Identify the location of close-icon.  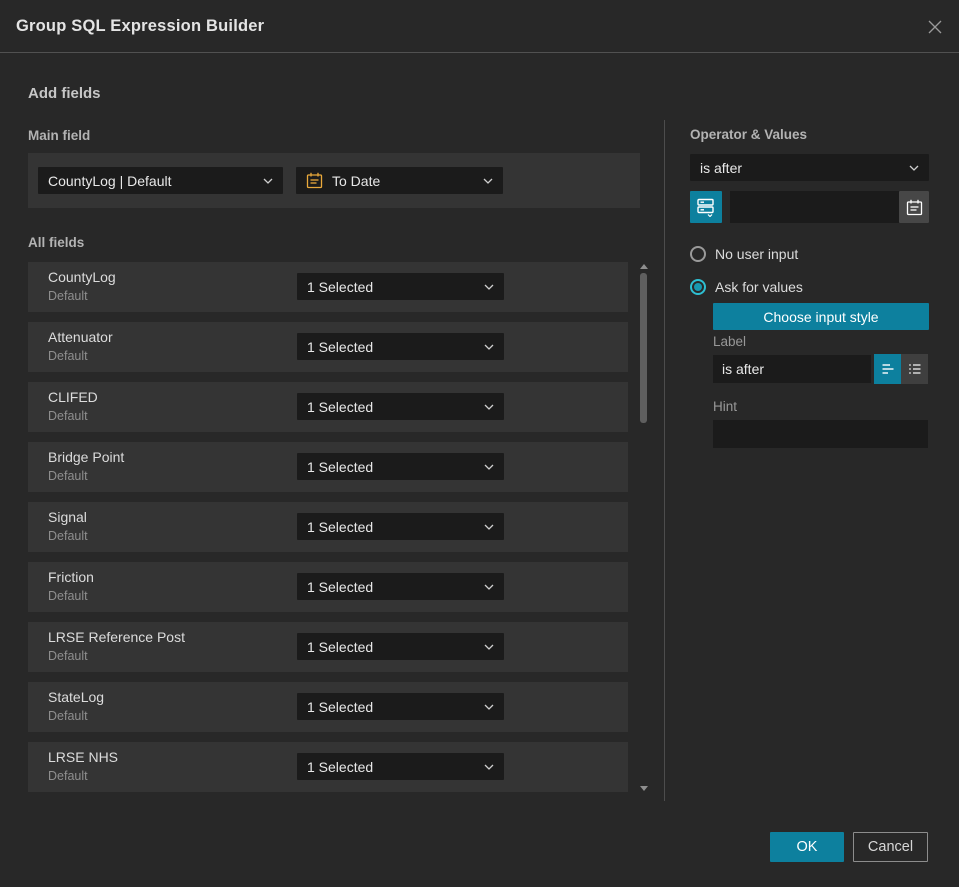
(935, 27).